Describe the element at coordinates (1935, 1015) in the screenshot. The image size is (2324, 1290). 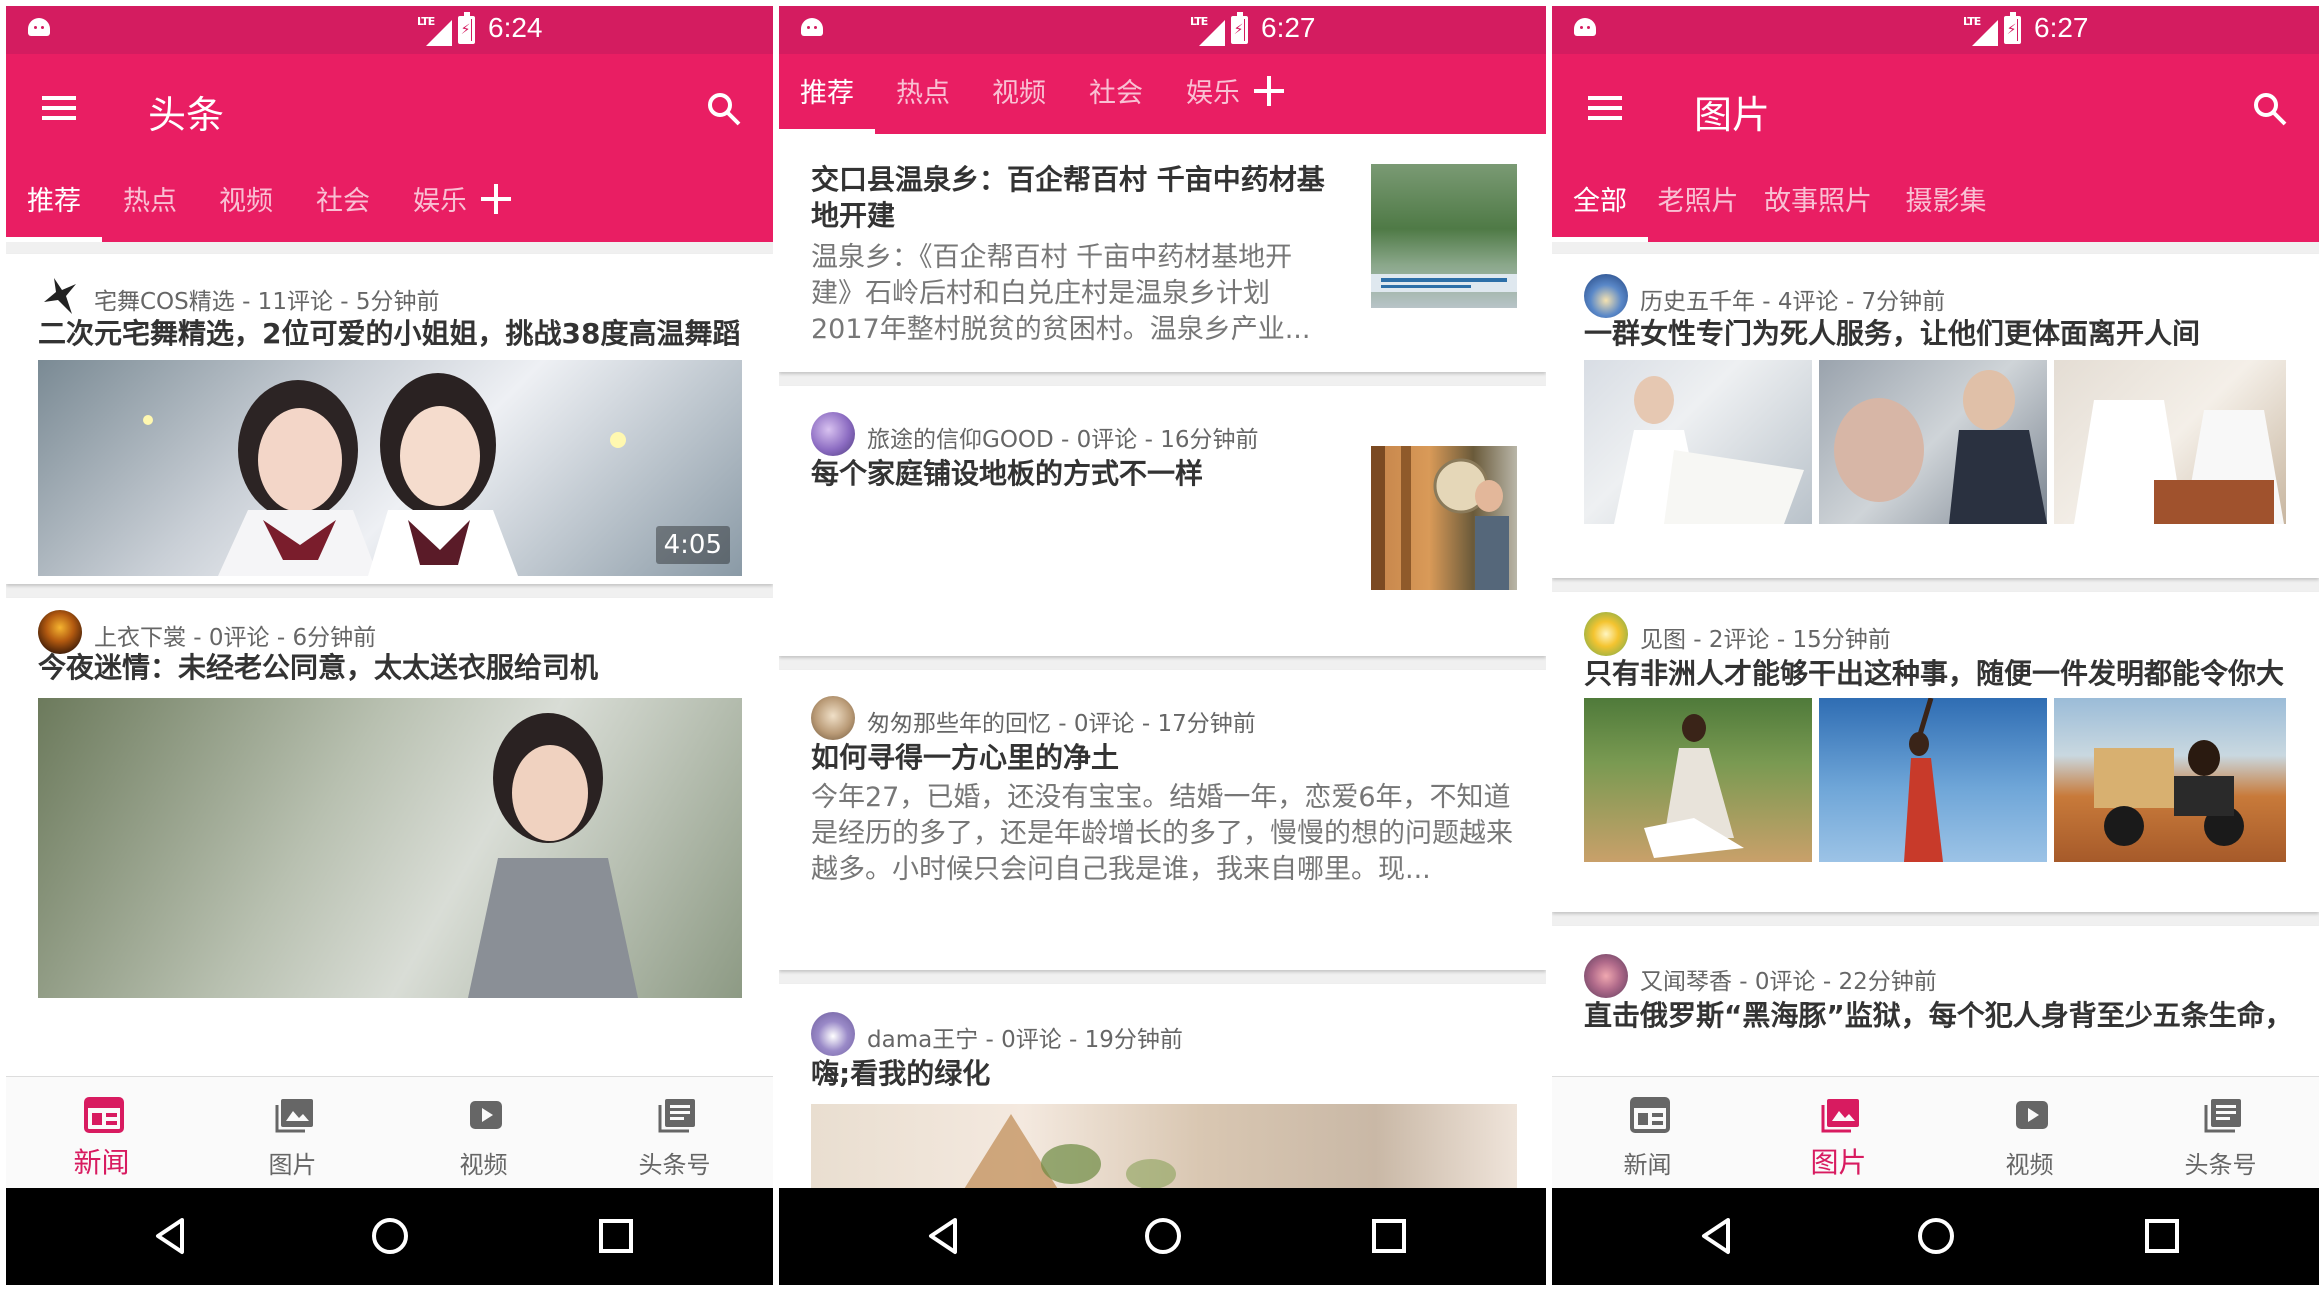
I see `article-title: 直击俄罗斯“黑海豚”监狱，每个犯人身背至少五条生命，` at that location.